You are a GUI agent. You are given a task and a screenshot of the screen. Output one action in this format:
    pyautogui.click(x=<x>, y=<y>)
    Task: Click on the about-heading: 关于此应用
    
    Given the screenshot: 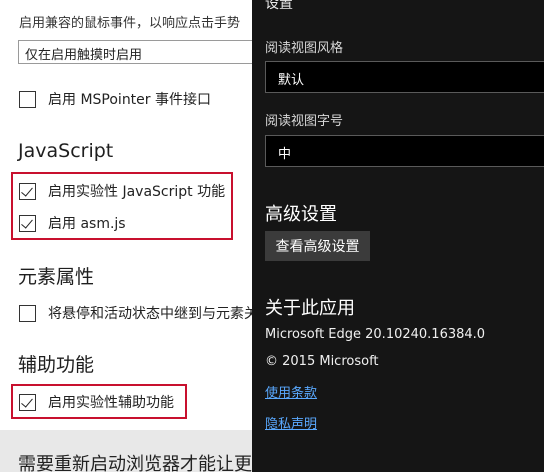 What is the action you would take?
    pyautogui.click(x=310, y=308)
    